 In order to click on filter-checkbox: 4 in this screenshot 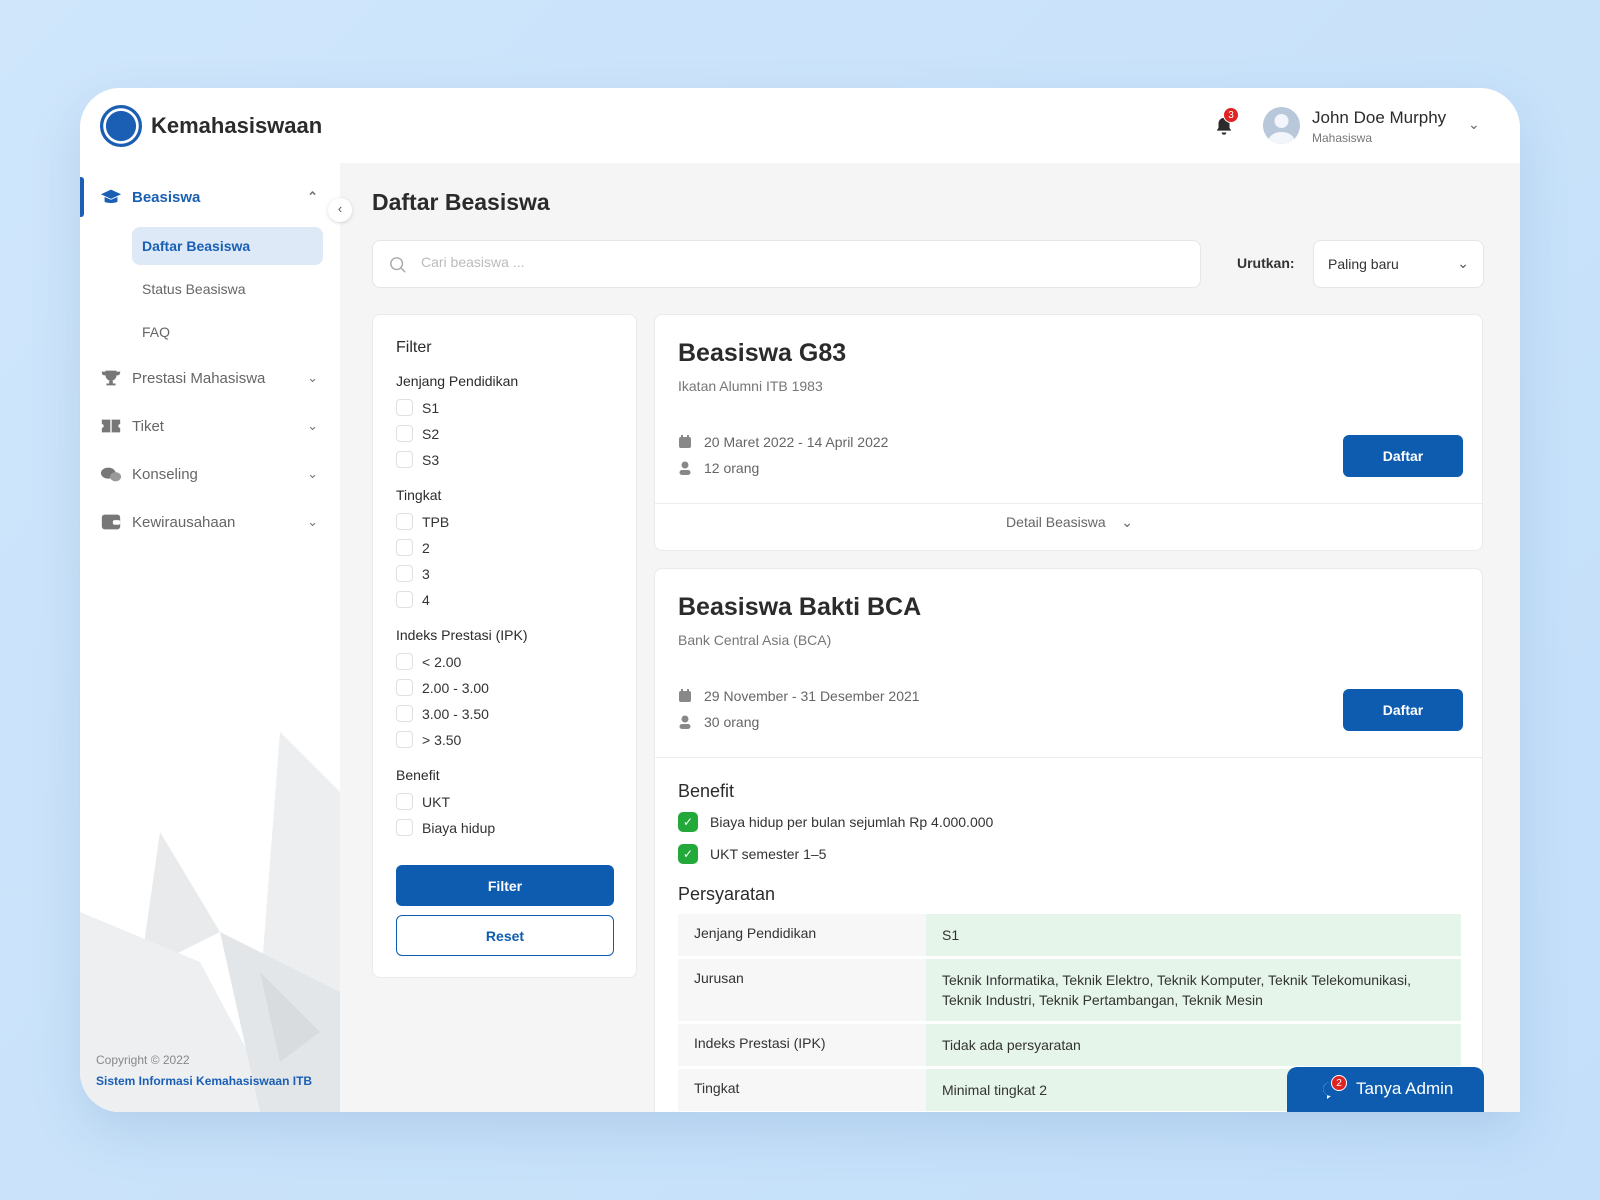, I will do `click(413, 599)`.